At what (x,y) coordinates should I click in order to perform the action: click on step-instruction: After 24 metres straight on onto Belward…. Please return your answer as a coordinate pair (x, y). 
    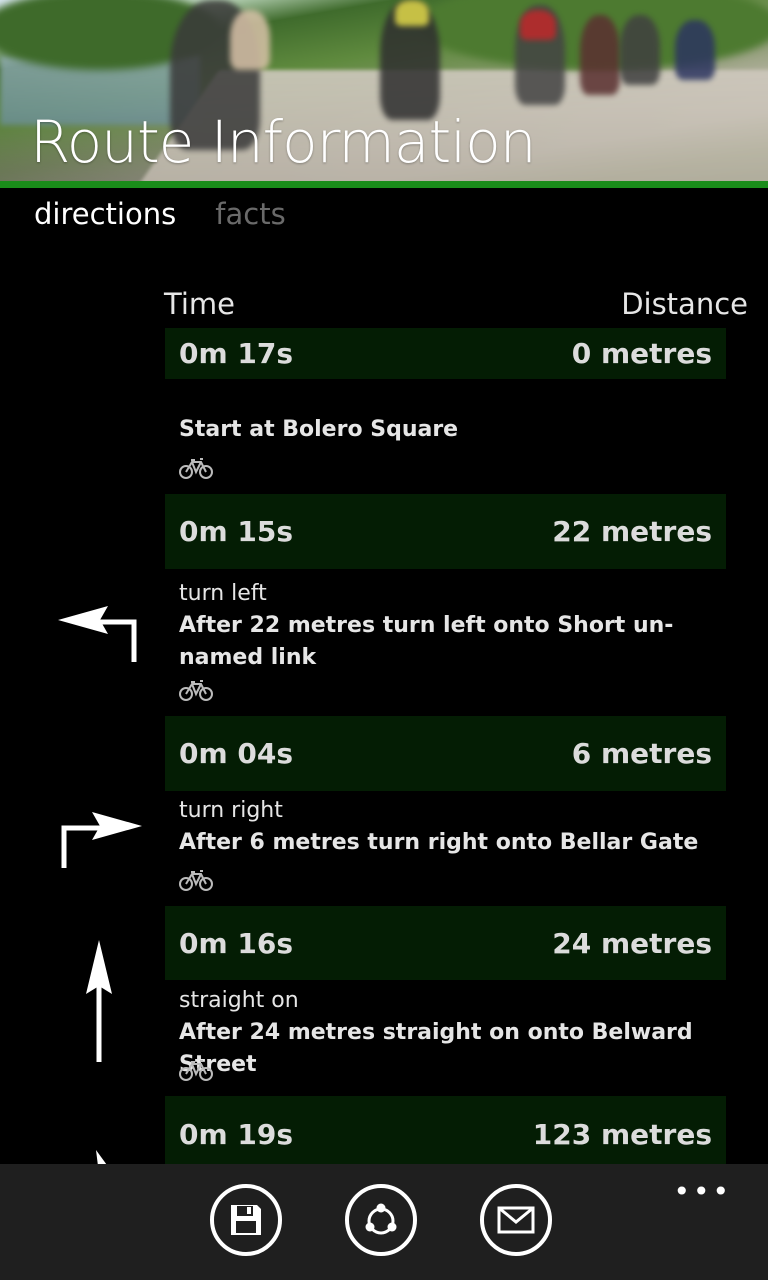
    Looking at the image, I should click on (436, 1048).